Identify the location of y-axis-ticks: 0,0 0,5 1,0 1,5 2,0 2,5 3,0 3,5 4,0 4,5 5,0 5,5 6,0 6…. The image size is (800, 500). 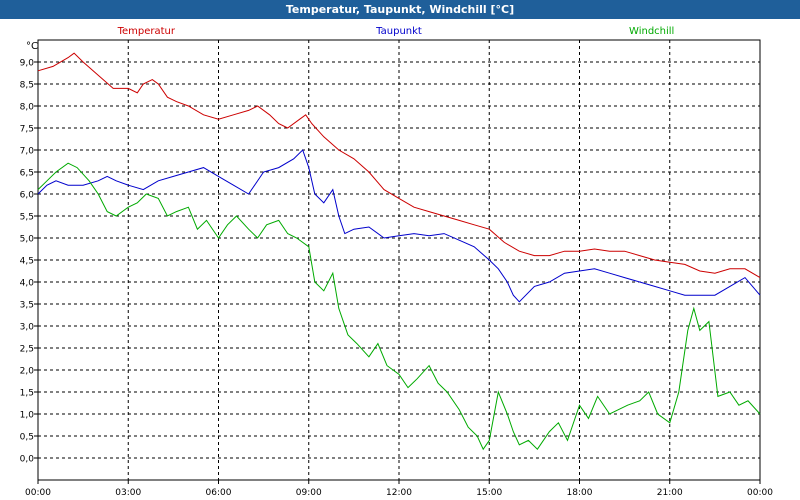
(29, 262).